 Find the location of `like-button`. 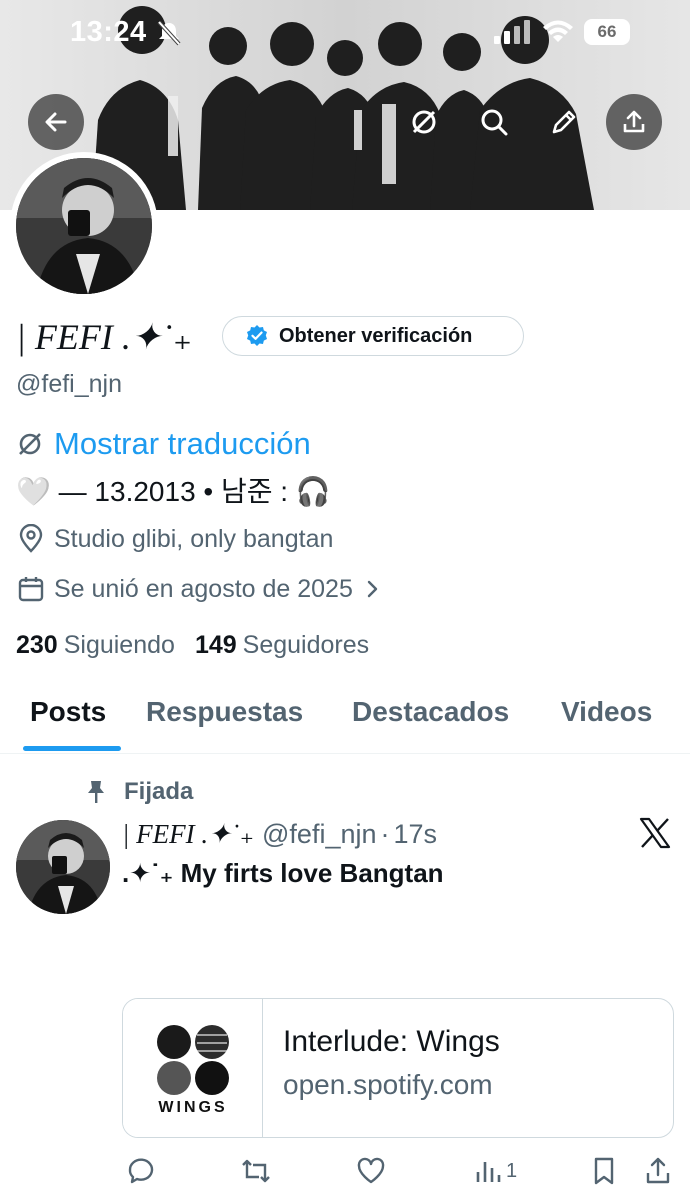

like-button is located at coordinates (371, 1171).